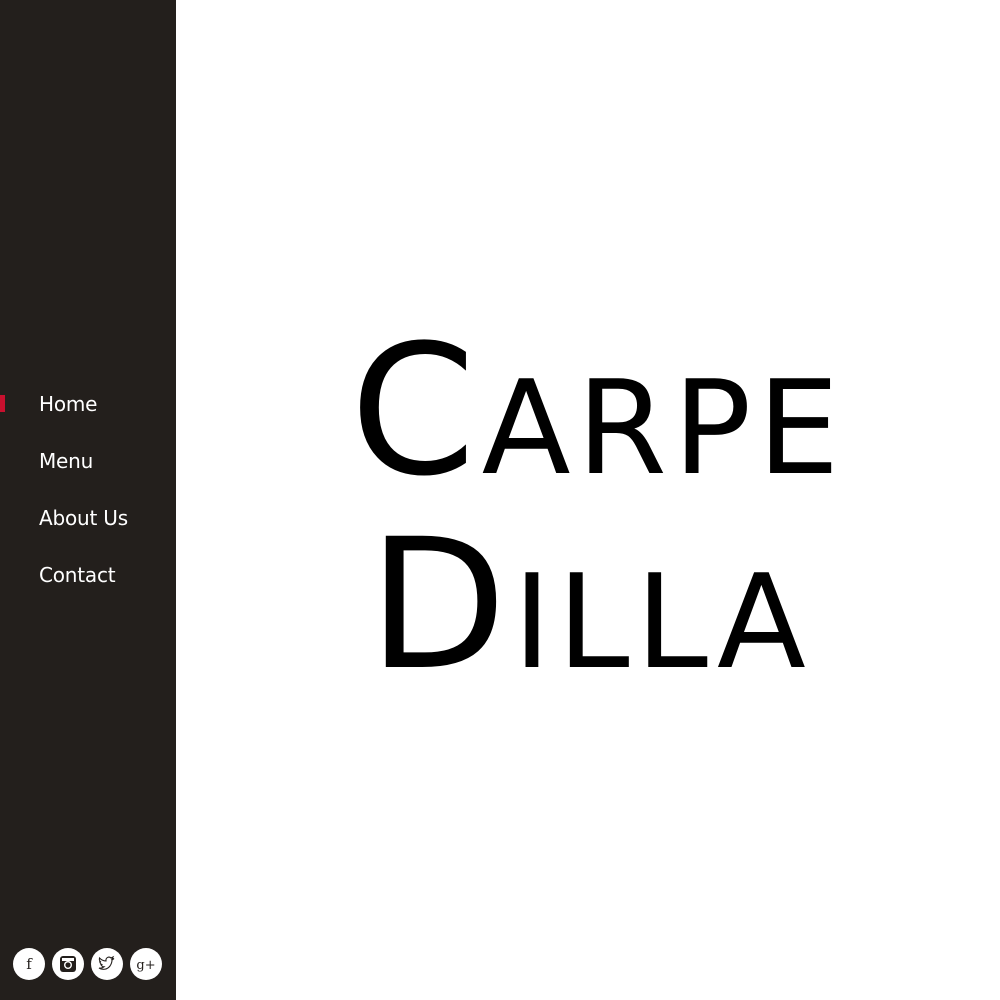 The width and height of the screenshot is (1000, 1000). I want to click on facebook-icon: f, so click(29, 964).